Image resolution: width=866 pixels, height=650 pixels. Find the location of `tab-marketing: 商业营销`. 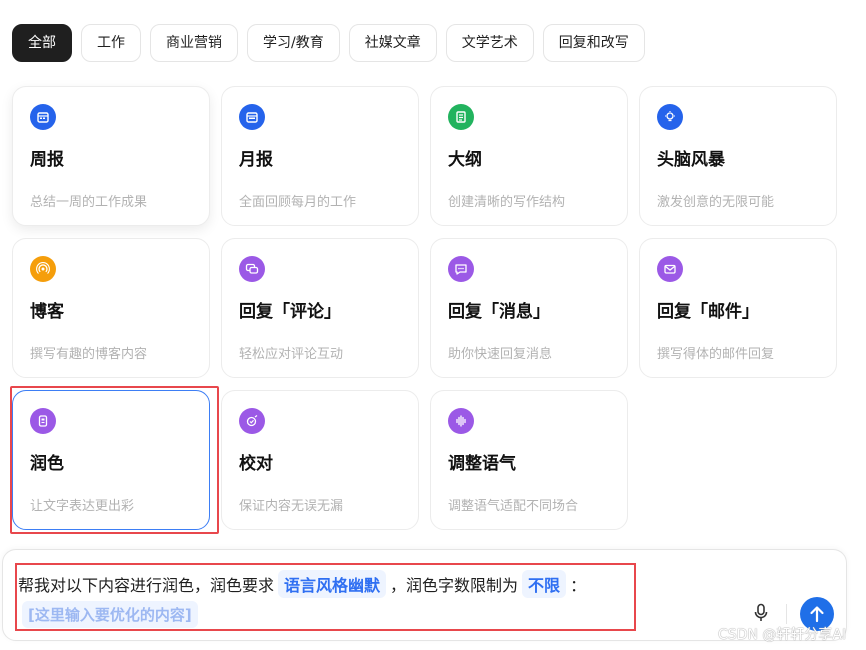

tab-marketing: 商业营销 is located at coordinates (194, 43).